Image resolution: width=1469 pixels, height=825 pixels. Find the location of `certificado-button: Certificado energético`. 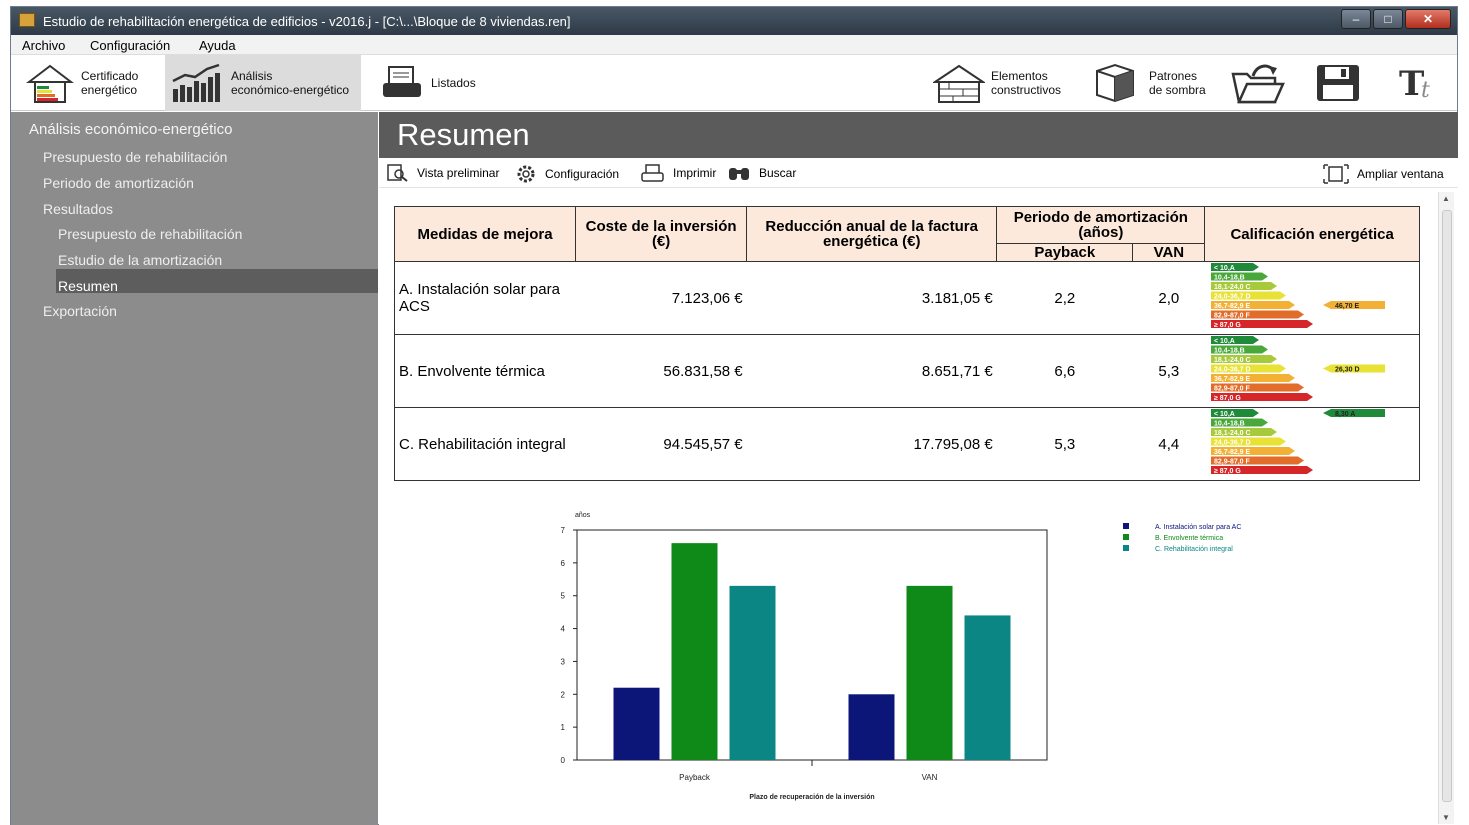

certificado-button: Certificado energético is located at coordinates (95, 83).